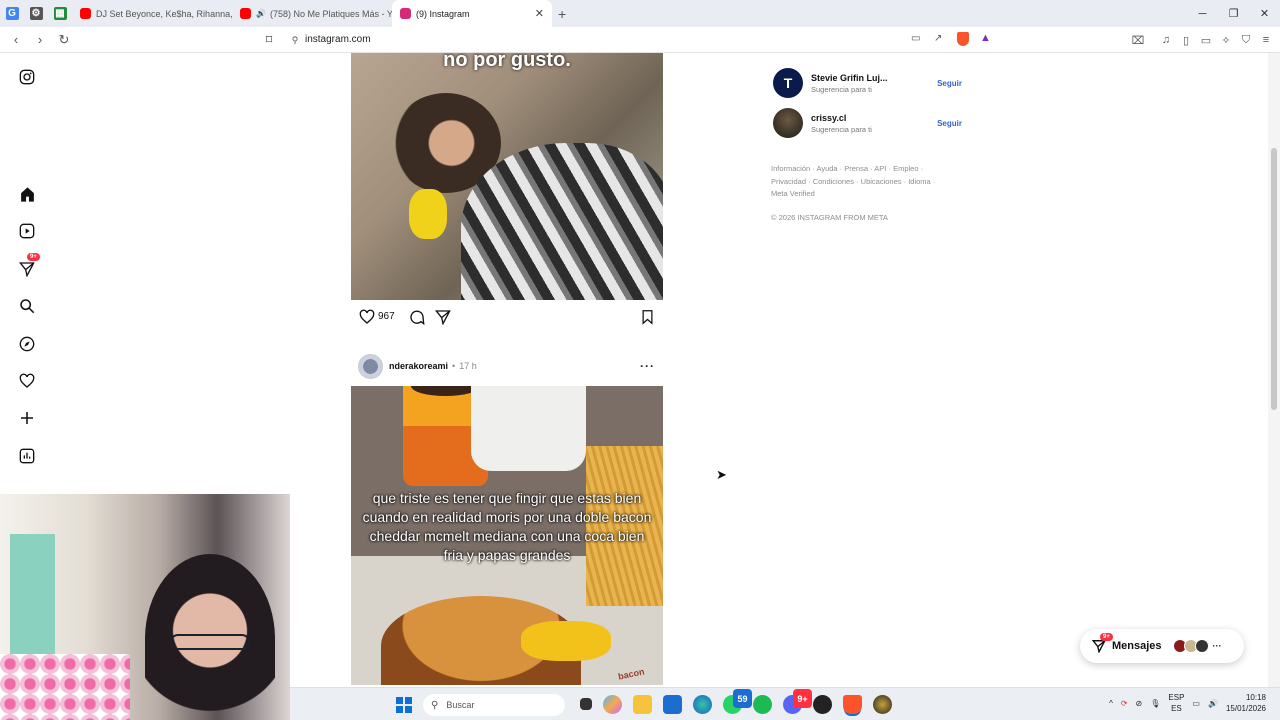 Image resolution: width=1280 pixels, height=720 pixels. Describe the element at coordinates (27, 194) in the screenshot. I see `home-icon` at that location.